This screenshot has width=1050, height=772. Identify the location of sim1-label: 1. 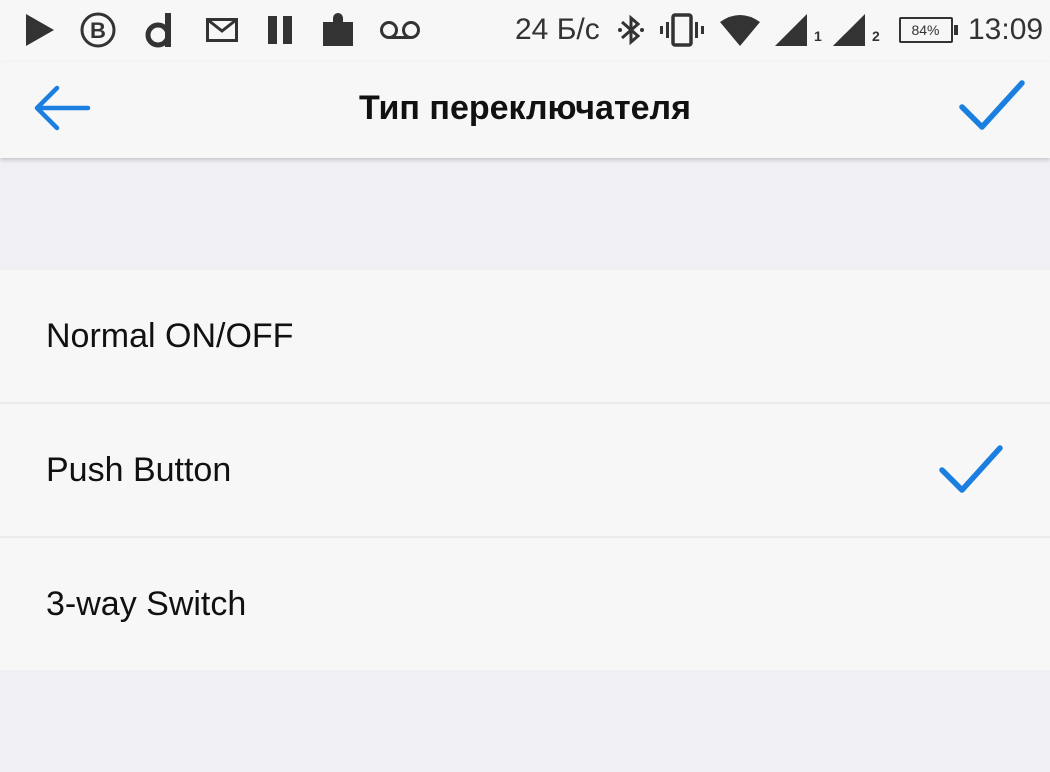
(818, 36).